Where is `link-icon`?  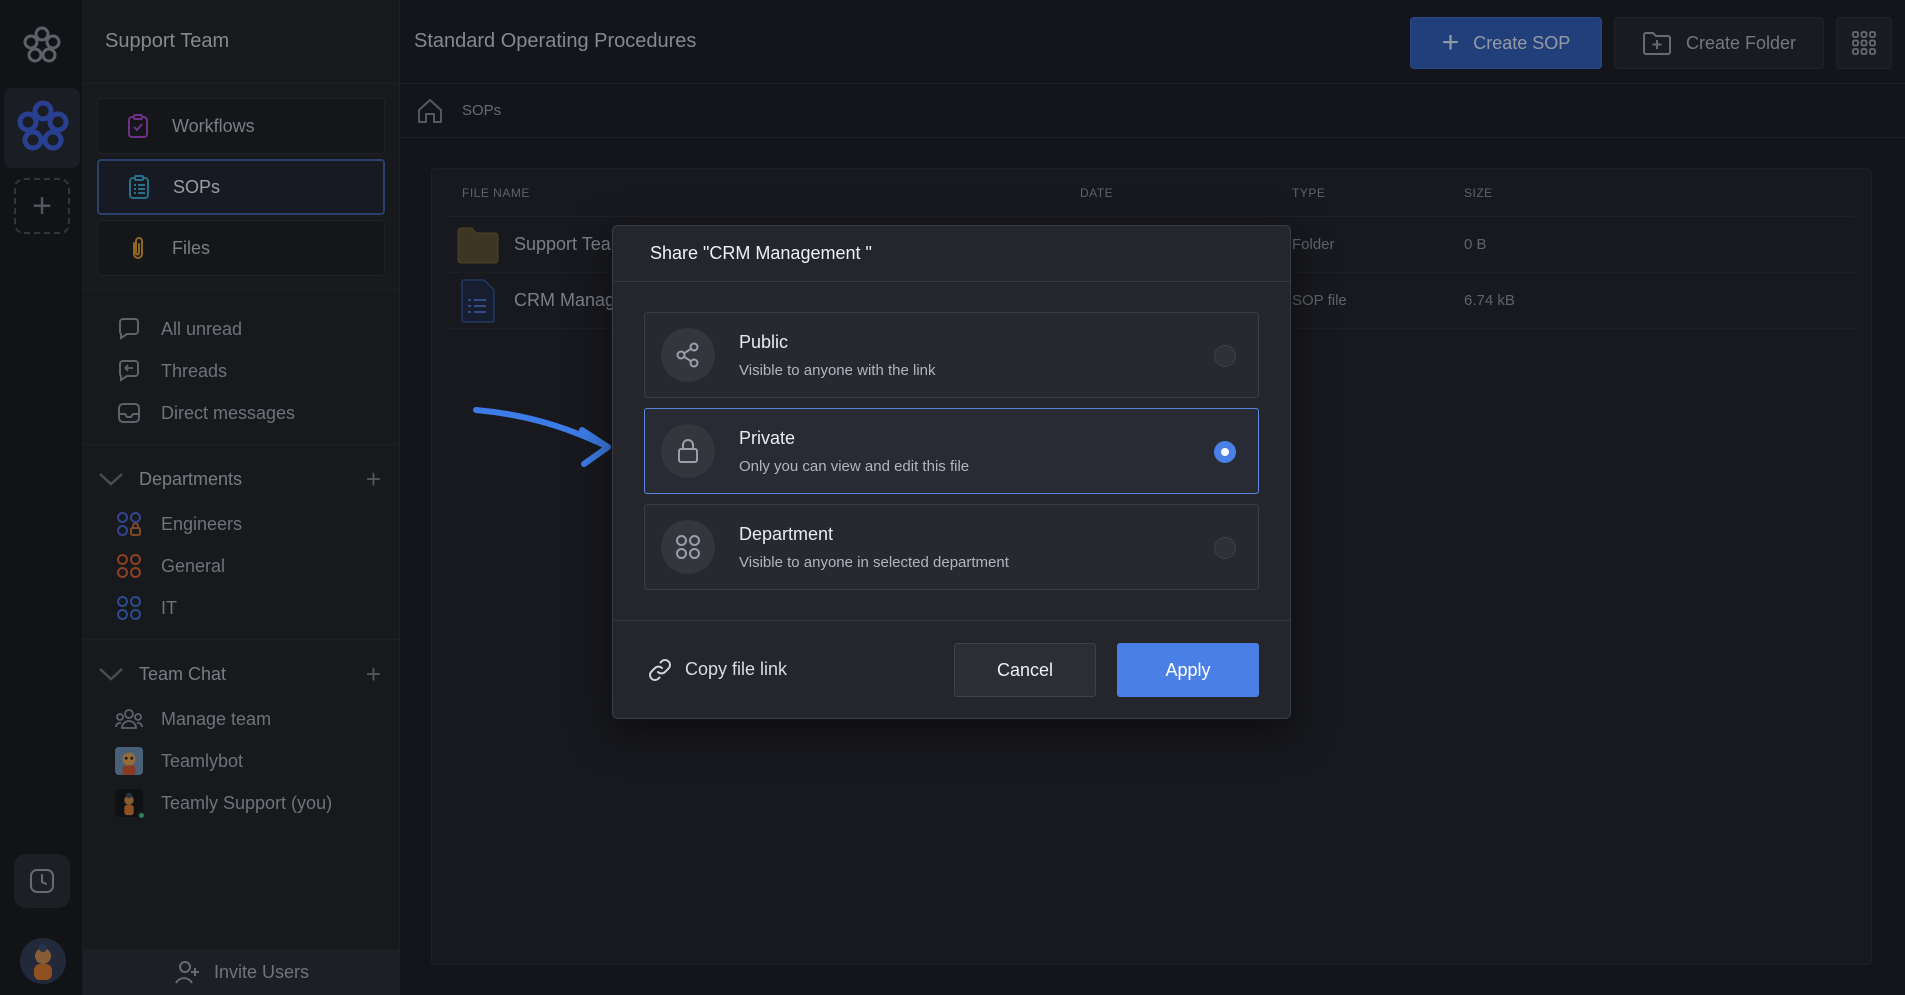 link-icon is located at coordinates (660, 670).